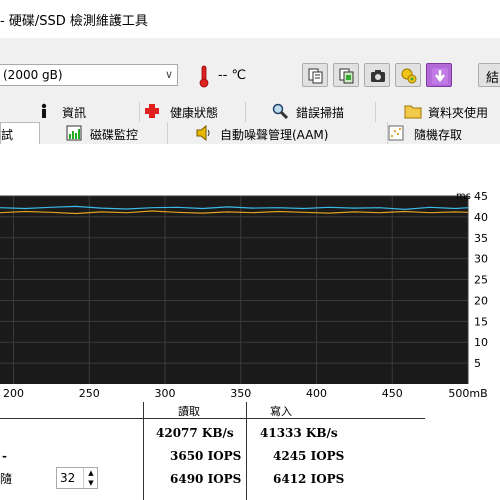 This screenshot has width=500, height=500. Describe the element at coordinates (467, 393) in the screenshot. I see `chart-x-tick-label: 500mB` at that location.